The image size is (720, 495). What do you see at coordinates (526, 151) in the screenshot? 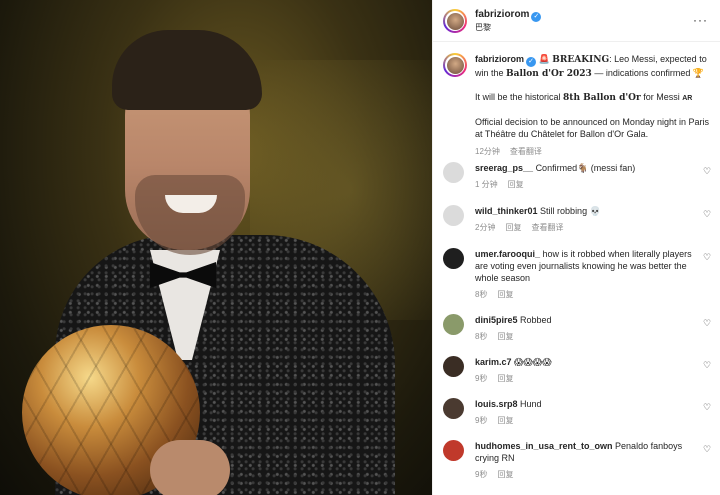
I see `caption-translate-link: 查看翻译` at bounding box center [526, 151].